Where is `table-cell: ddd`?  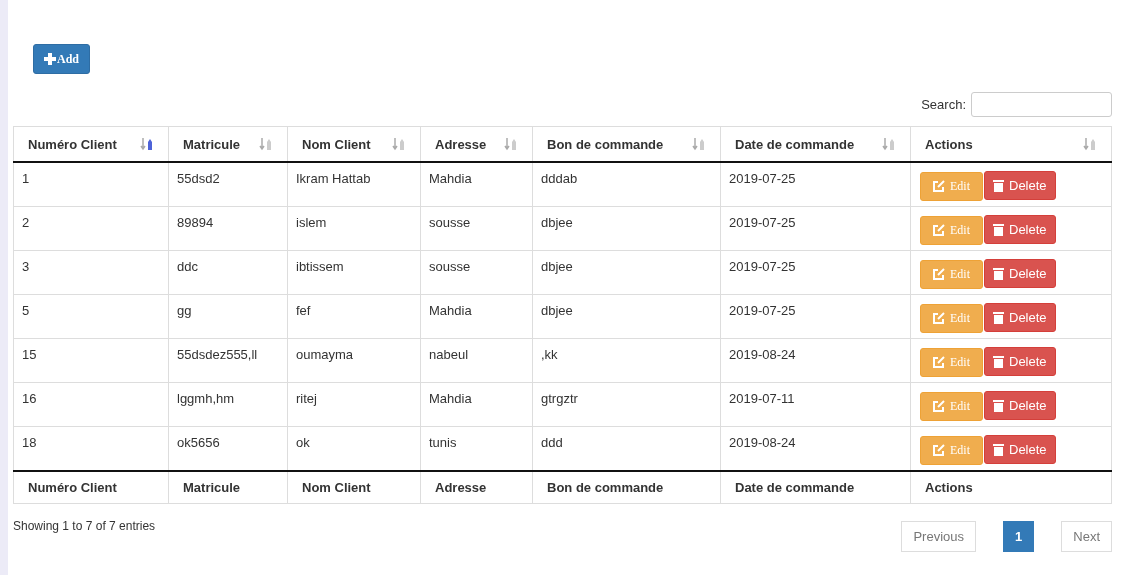
table-cell: ddd is located at coordinates (552, 442).